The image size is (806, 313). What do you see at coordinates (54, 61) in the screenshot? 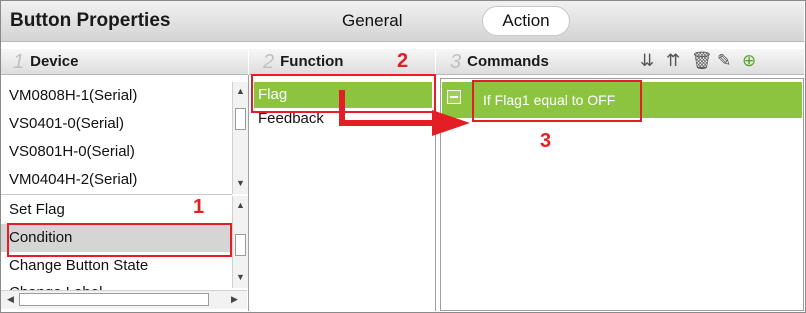
I see `device-column-label: Device` at bounding box center [54, 61].